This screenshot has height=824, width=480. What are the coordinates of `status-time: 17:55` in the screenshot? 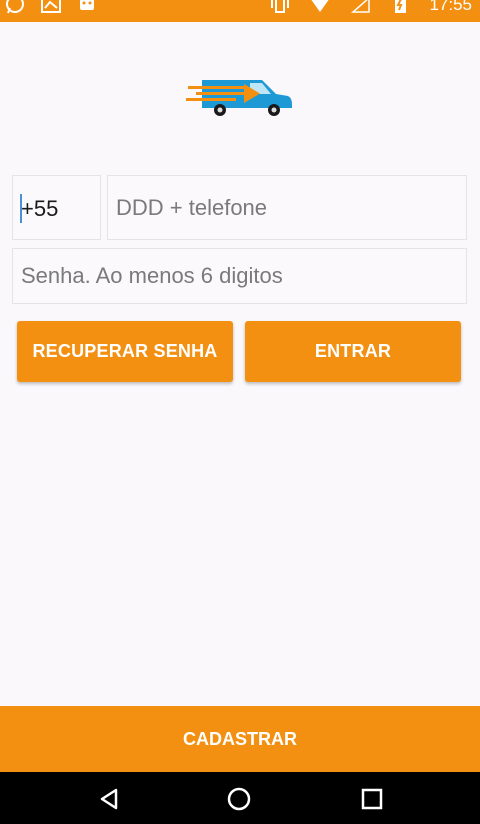 It's located at (450, 7).